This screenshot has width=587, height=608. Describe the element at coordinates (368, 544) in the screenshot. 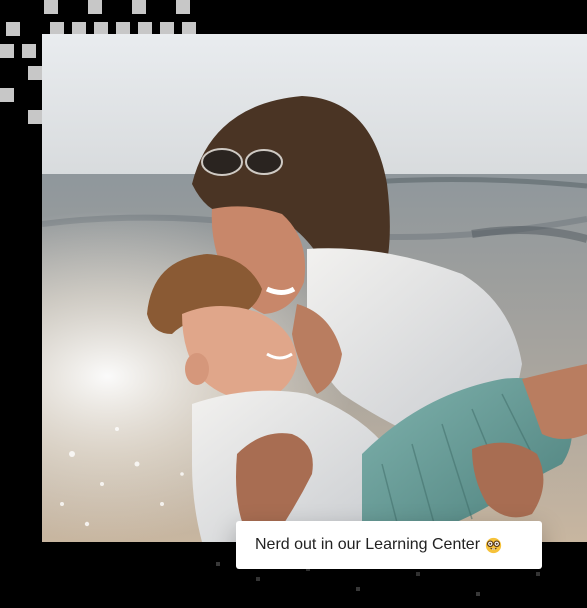

I see `caption-text: Nerd out in our Learning Center` at that location.